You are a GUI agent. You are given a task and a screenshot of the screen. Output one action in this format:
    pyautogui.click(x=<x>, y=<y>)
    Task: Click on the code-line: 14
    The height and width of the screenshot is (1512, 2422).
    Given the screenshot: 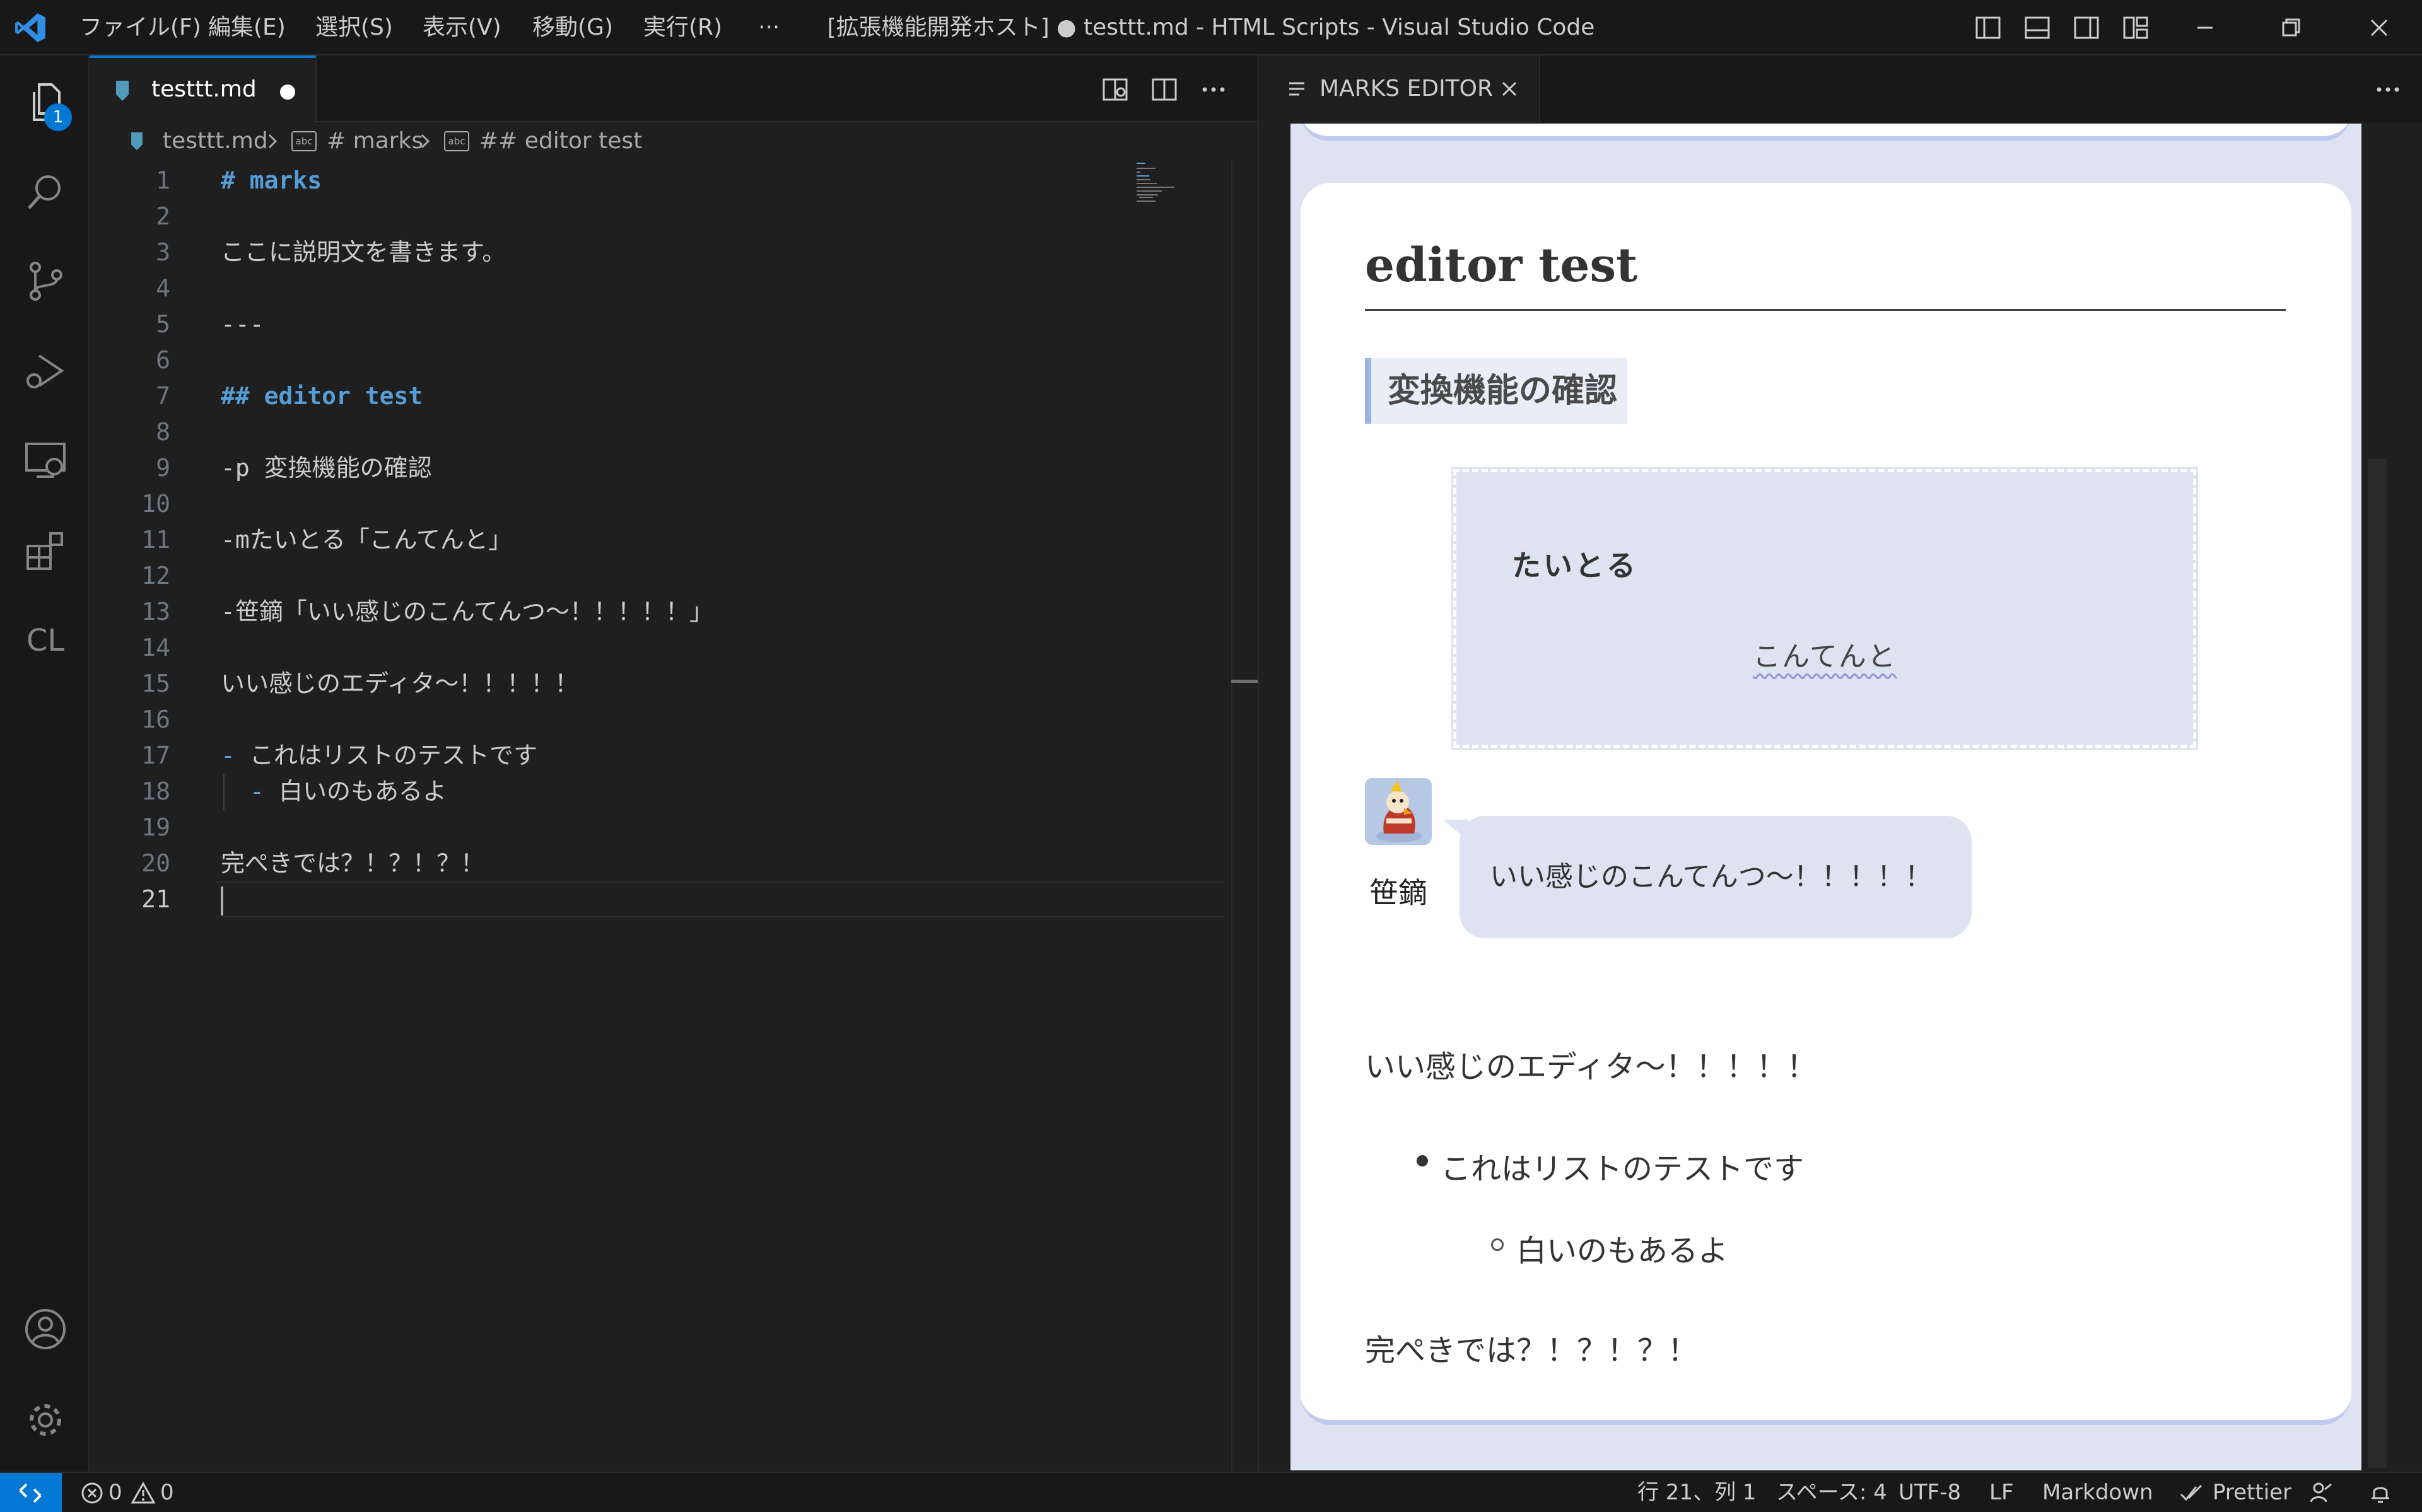 What is the action you would take?
    pyautogui.click(x=674, y=648)
    